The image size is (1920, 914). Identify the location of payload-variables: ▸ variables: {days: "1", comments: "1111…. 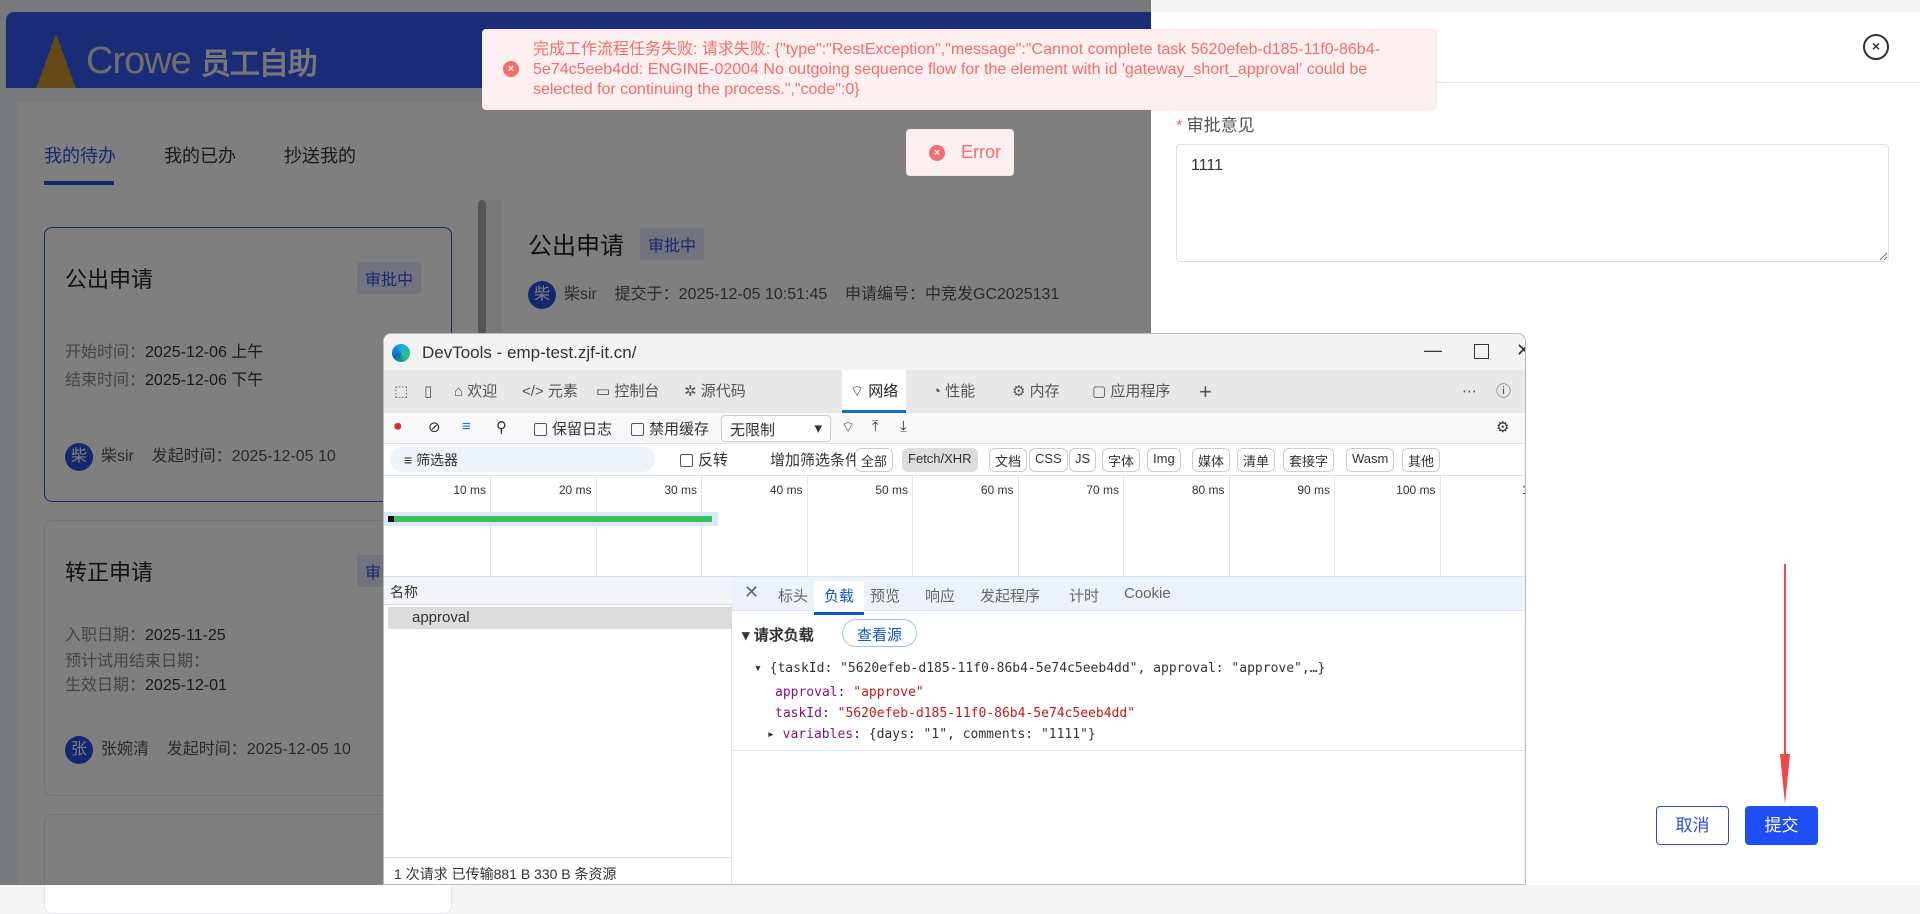
(931, 734).